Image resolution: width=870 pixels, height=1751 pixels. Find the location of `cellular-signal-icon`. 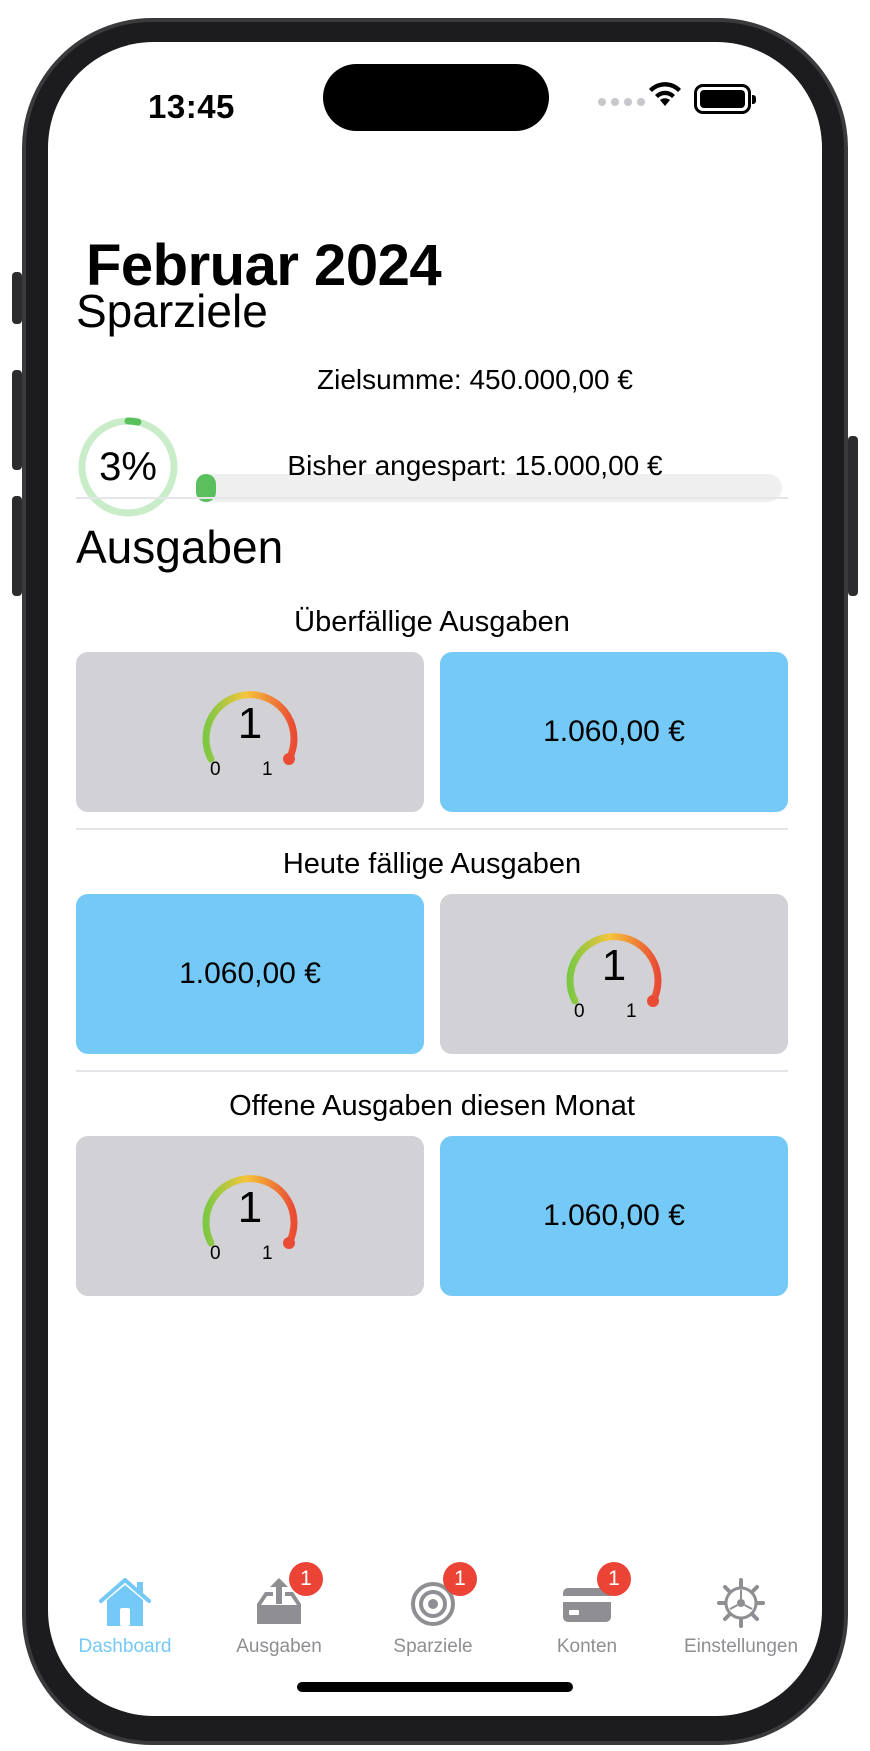

cellular-signal-icon is located at coordinates (621, 102).